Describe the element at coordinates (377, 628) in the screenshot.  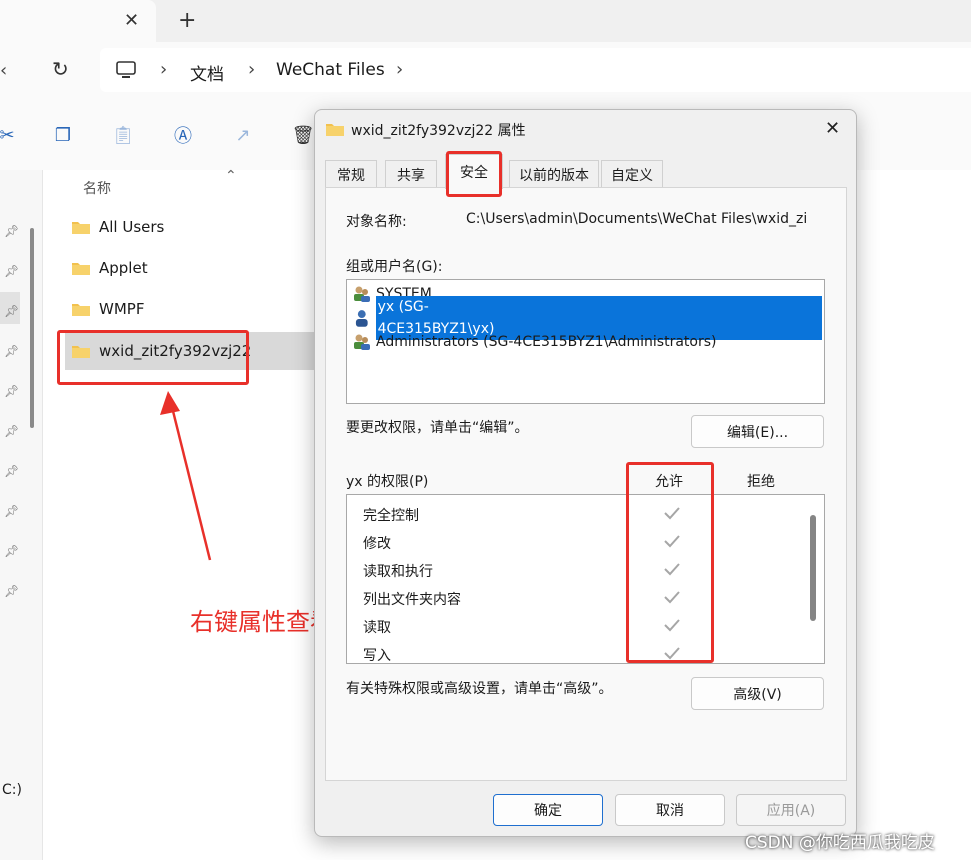
I see `permission-name: 读取` at that location.